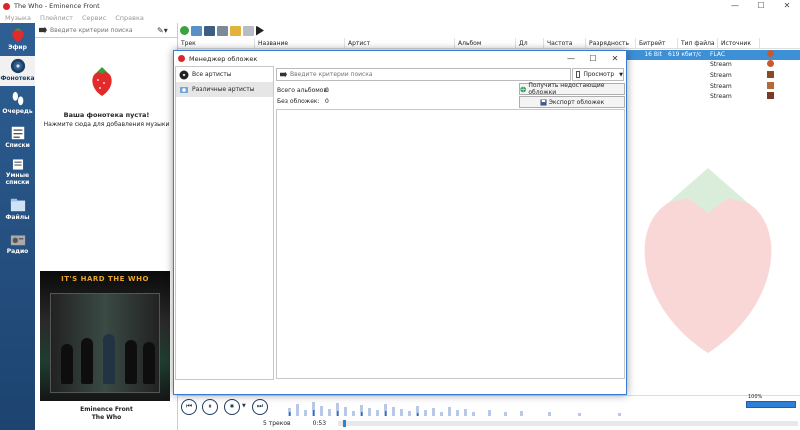  Describe the element at coordinates (565, 43) in the screenshot. I see `column-samplerate: Частота` at that location.